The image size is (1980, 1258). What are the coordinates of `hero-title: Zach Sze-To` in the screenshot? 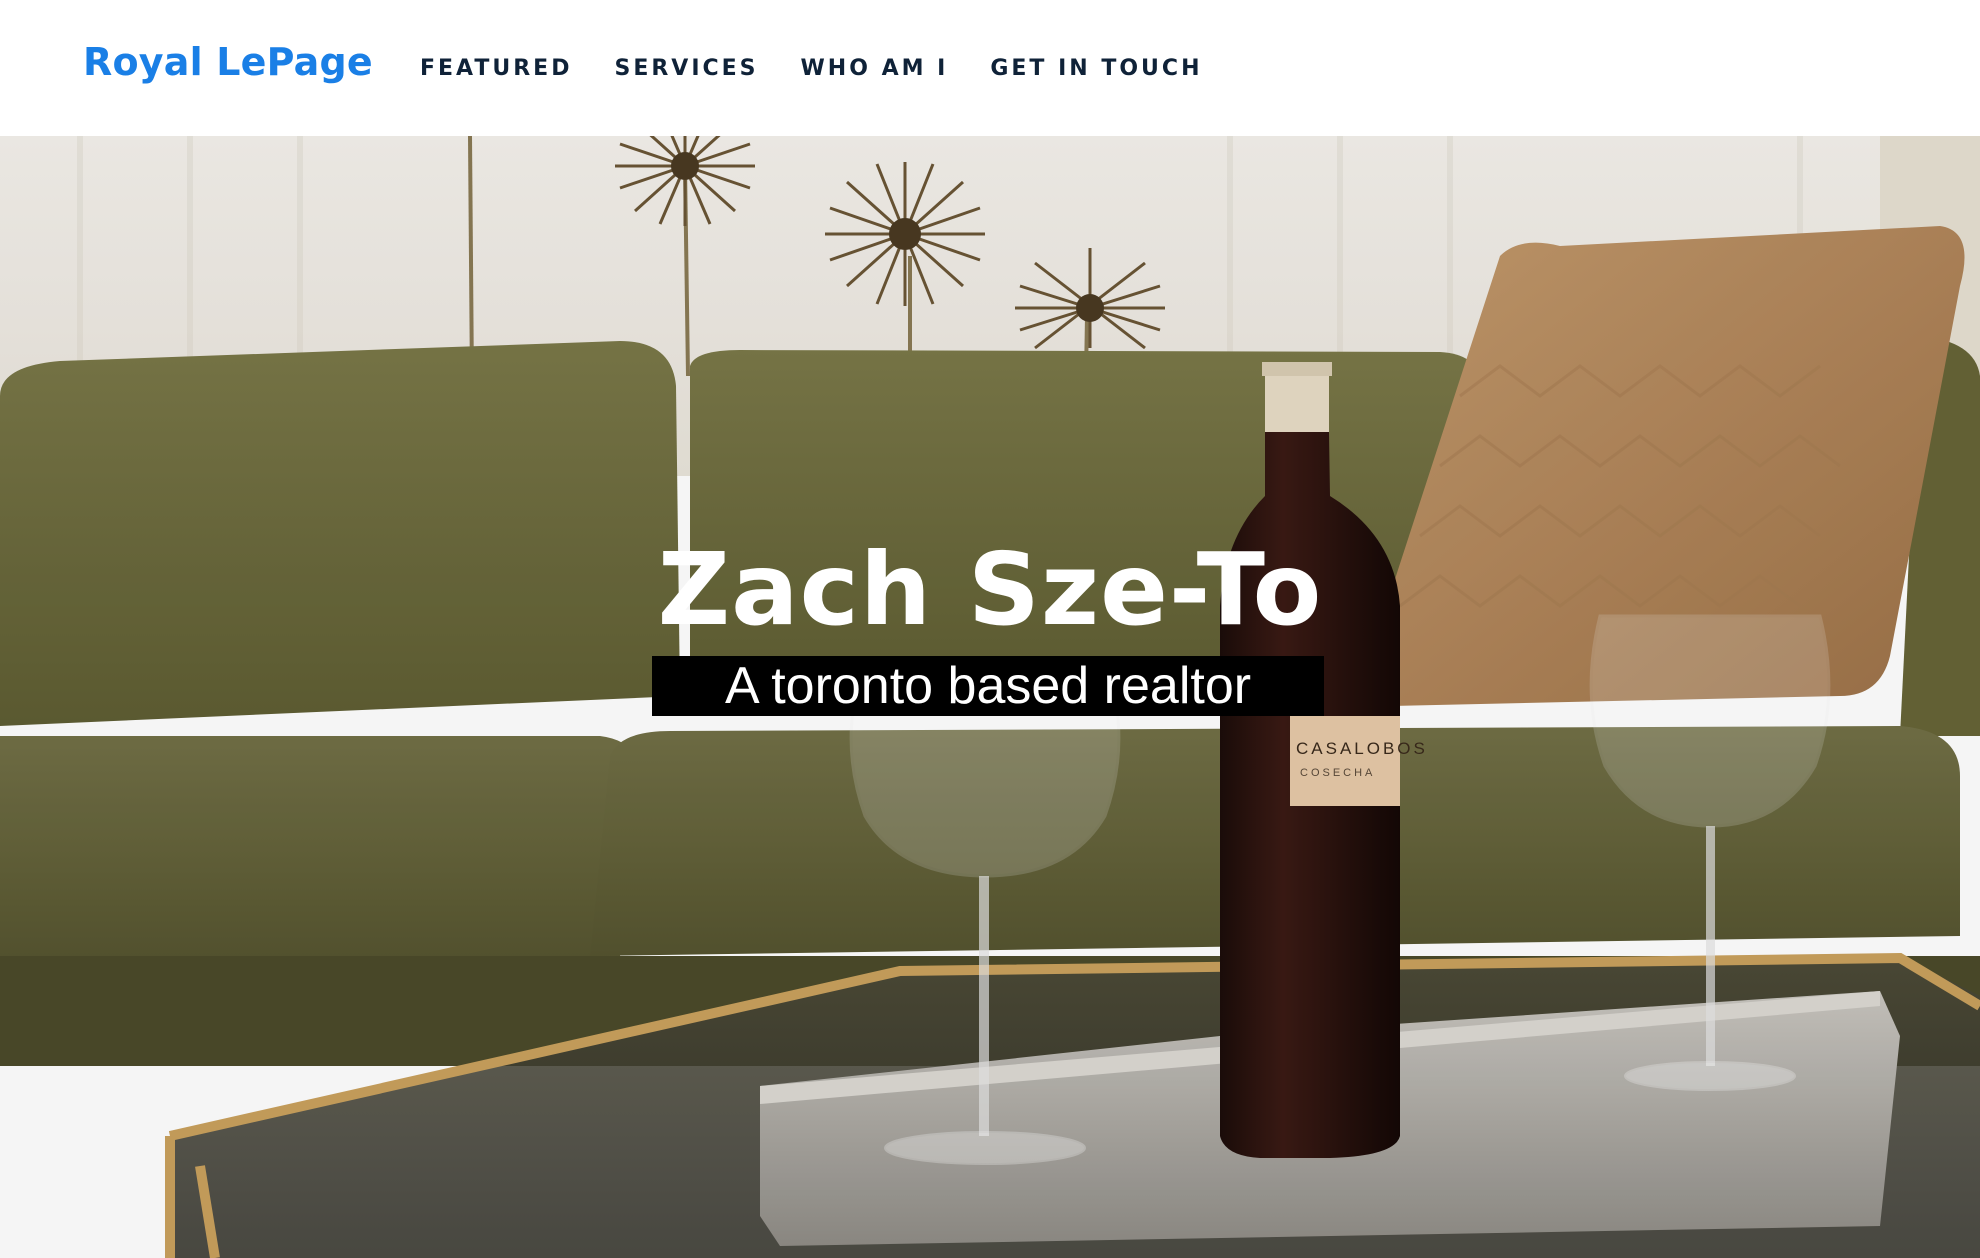 It's located at (990, 589).